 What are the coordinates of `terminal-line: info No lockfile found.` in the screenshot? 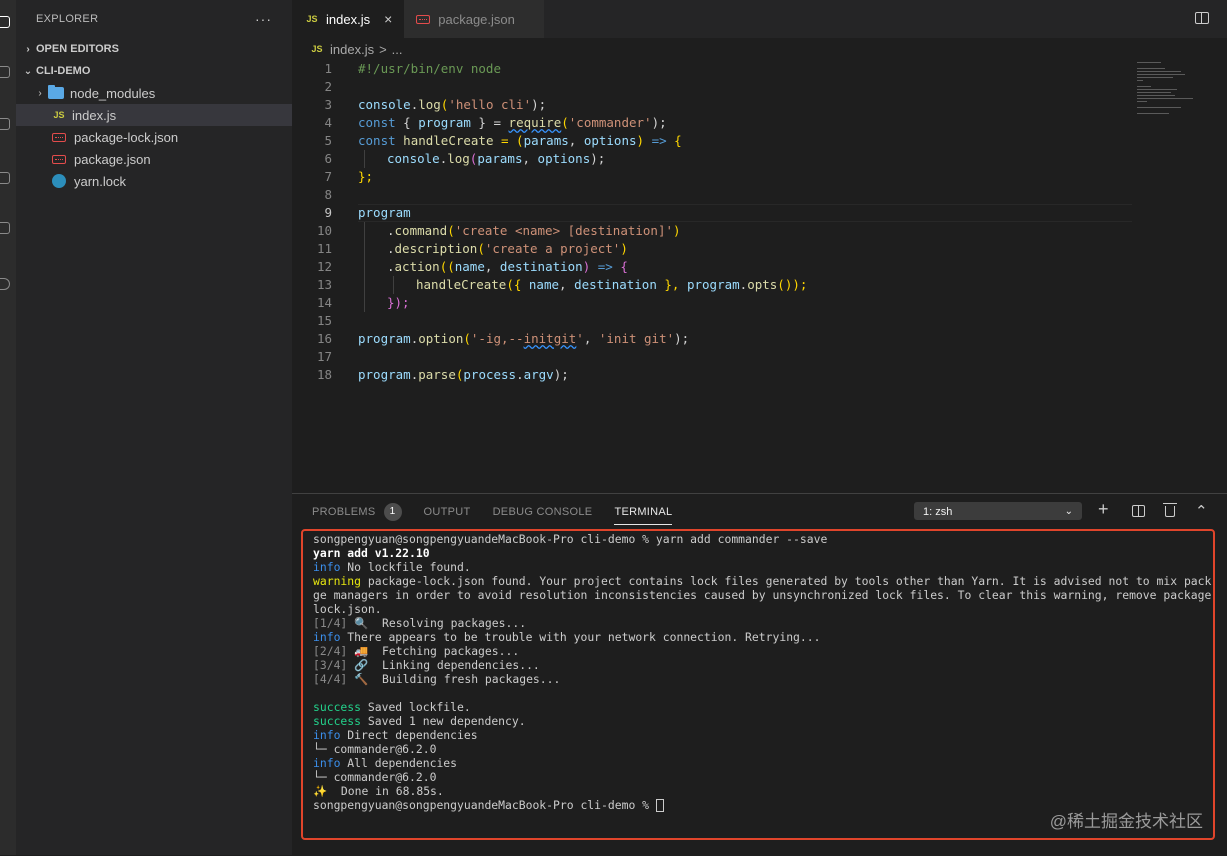 It's located at (763, 567).